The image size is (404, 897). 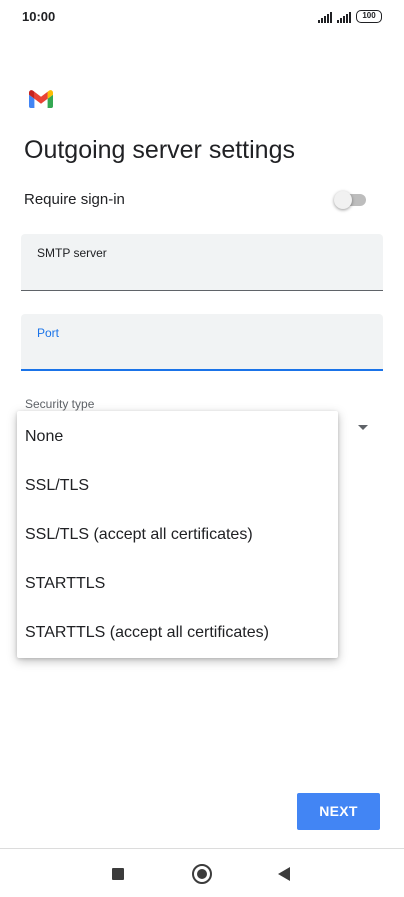 What do you see at coordinates (177, 485) in the screenshot?
I see `security-option-ssl-tls: SSL/TLS` at bounding box center [177, 485].